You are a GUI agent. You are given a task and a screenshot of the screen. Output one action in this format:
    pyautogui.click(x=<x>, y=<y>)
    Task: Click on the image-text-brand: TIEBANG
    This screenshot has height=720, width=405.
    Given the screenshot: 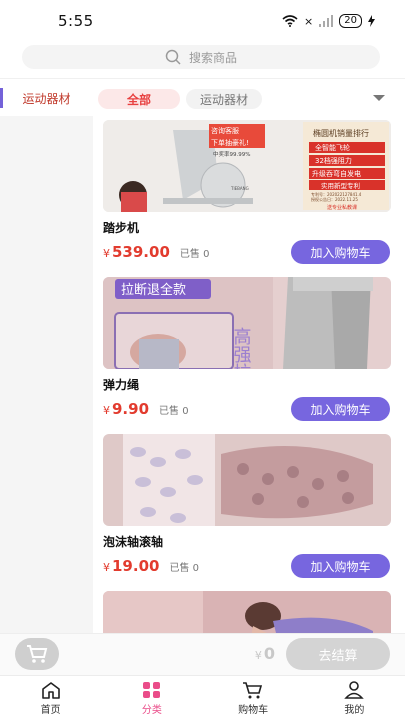 What is the action you would take?
    pyautogui.click(x=239, y=188)
    